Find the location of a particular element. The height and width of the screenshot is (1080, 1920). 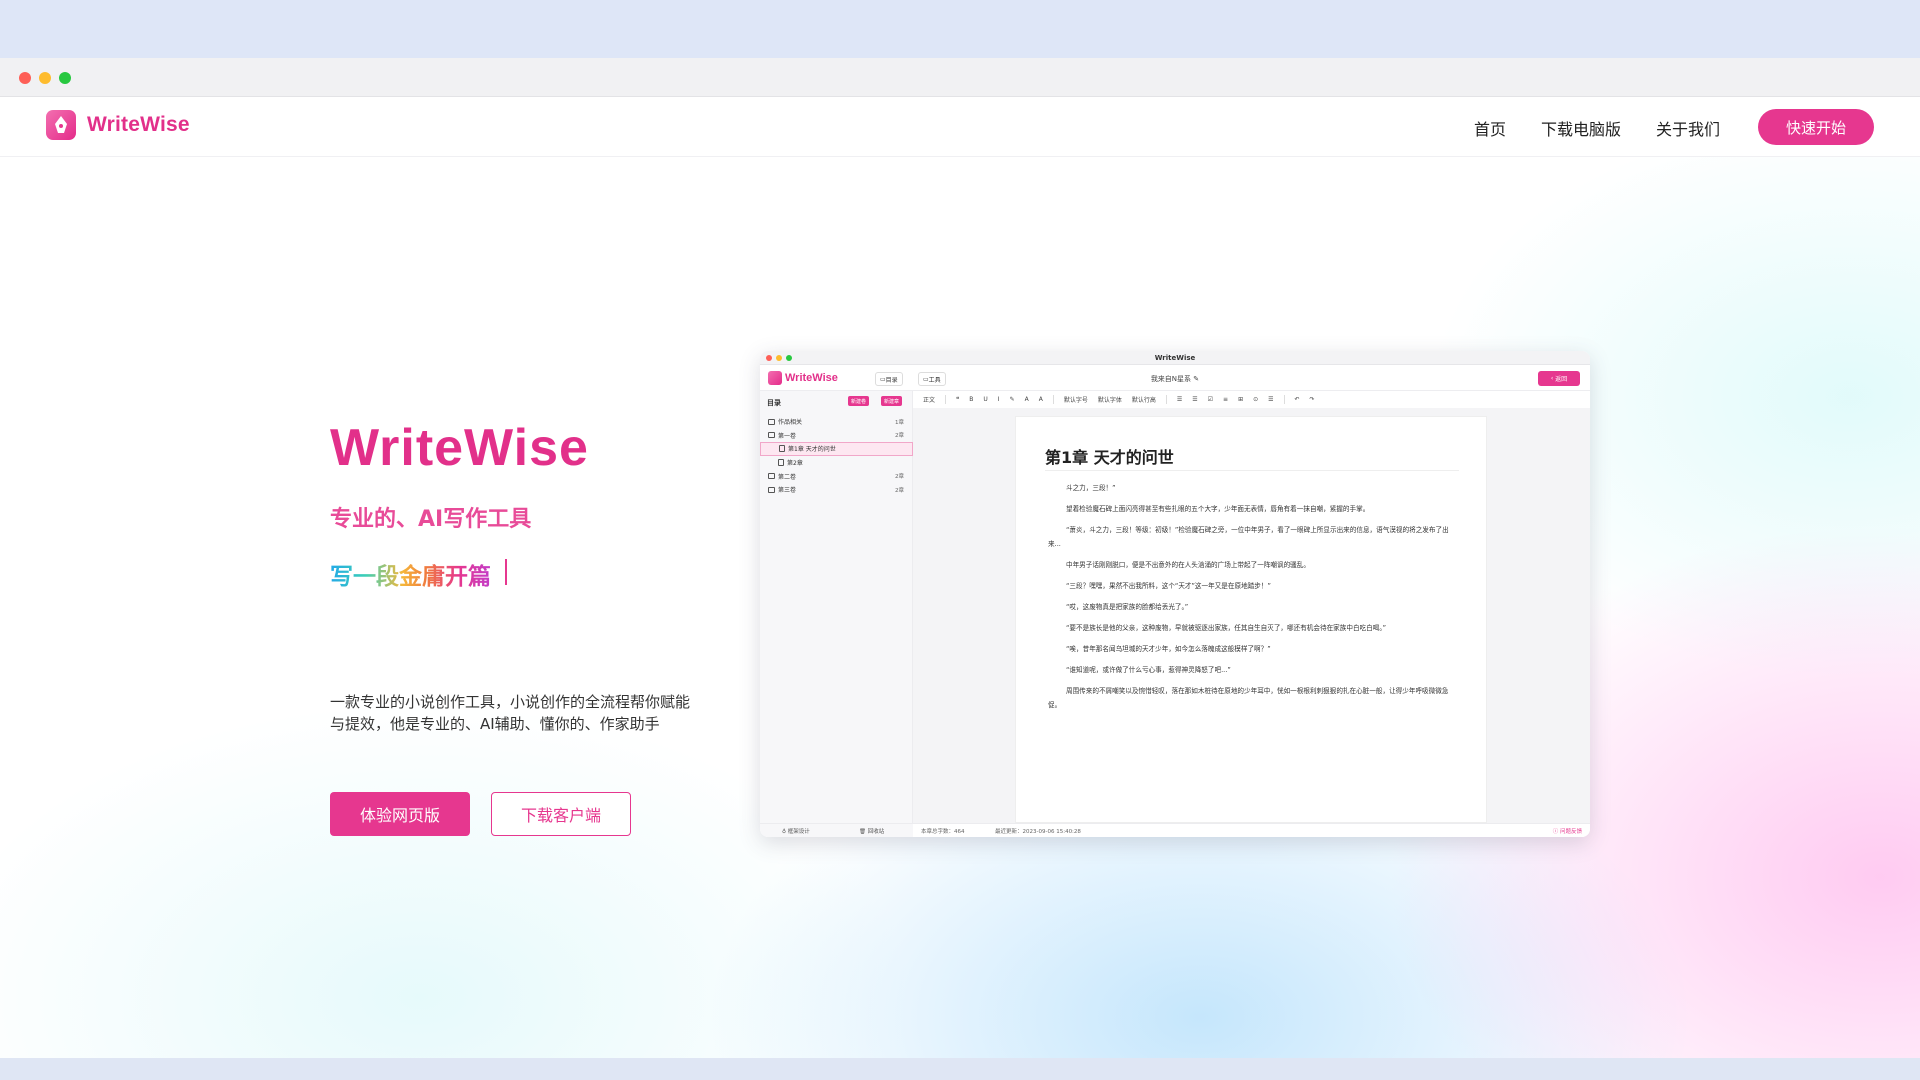

chapter-tree-label: 第二卷 is located at coordinates (787, 477).